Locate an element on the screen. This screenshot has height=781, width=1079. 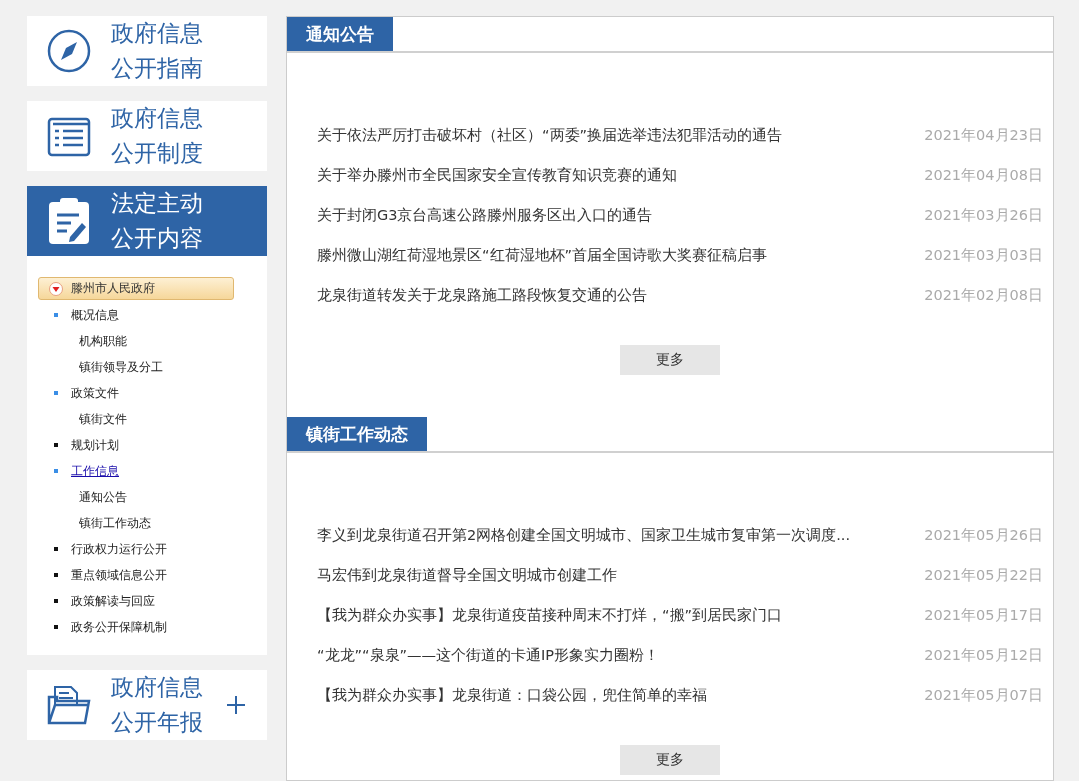
tree-link: 政策解读与回应 is located at coordinates (113, 601).